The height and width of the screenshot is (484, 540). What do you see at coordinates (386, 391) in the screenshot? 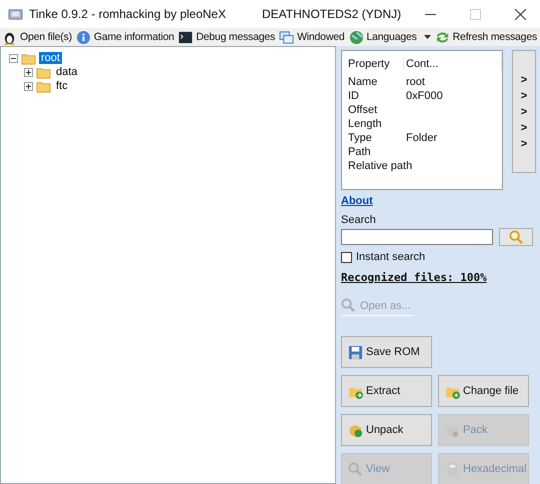
I see `action-button: Extract` at bounding box center [386, 391].